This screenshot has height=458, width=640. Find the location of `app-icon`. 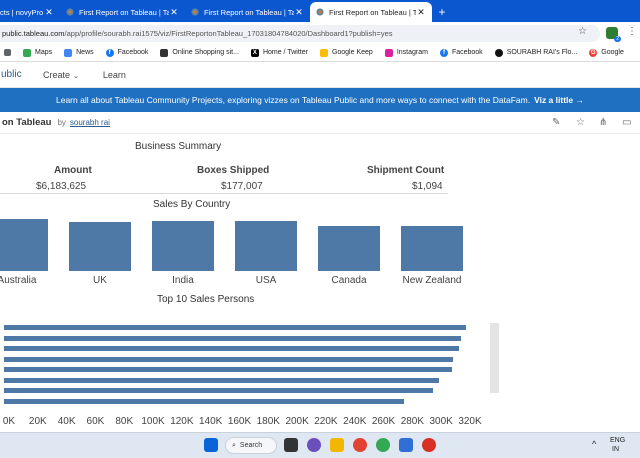

app-icon is located at coordinates (406, 445).